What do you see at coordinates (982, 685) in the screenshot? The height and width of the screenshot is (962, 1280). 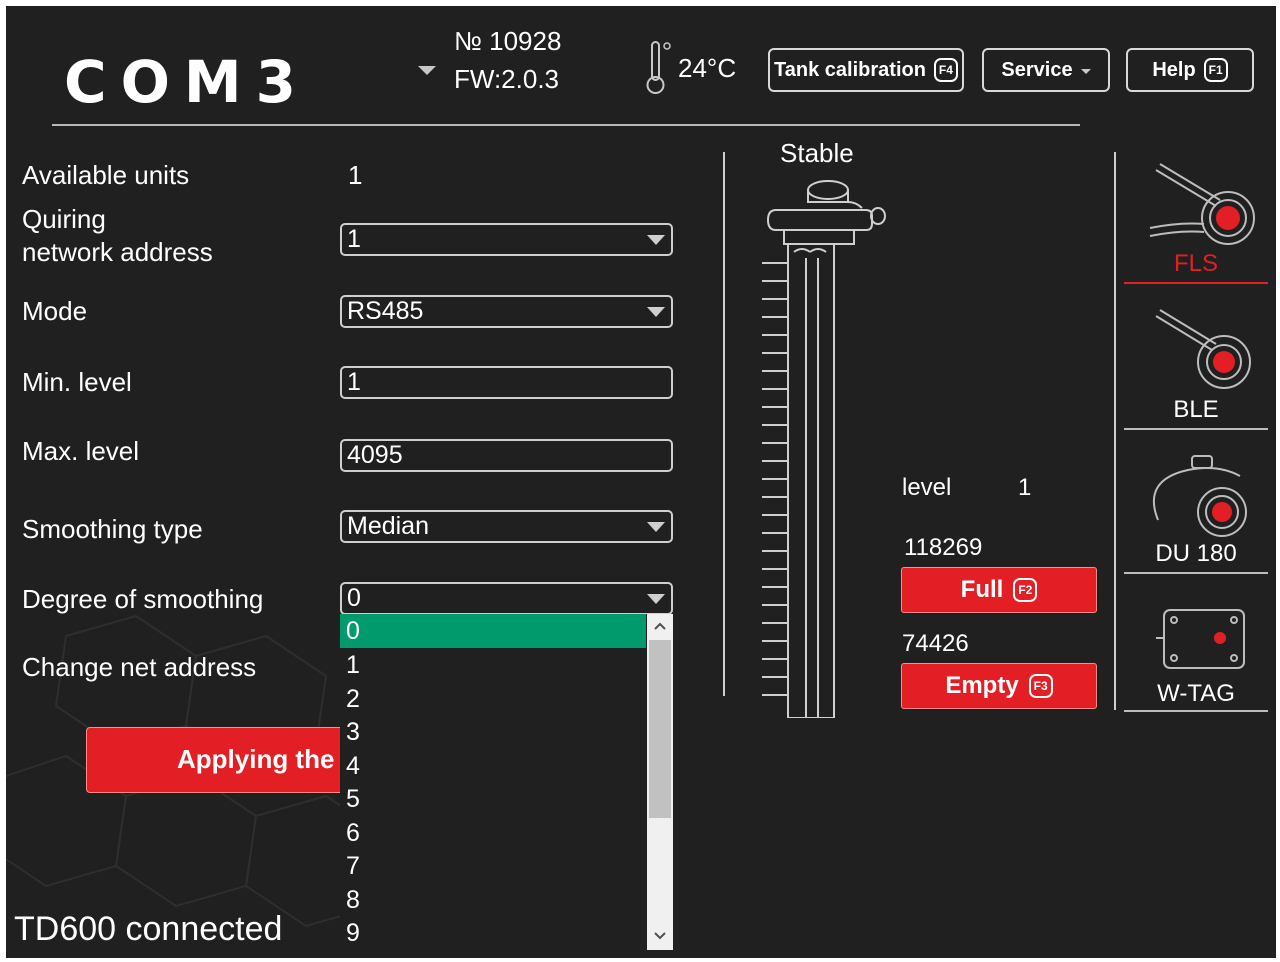 I see `empty-button-label: Empty` at bounding box center [982, 685].